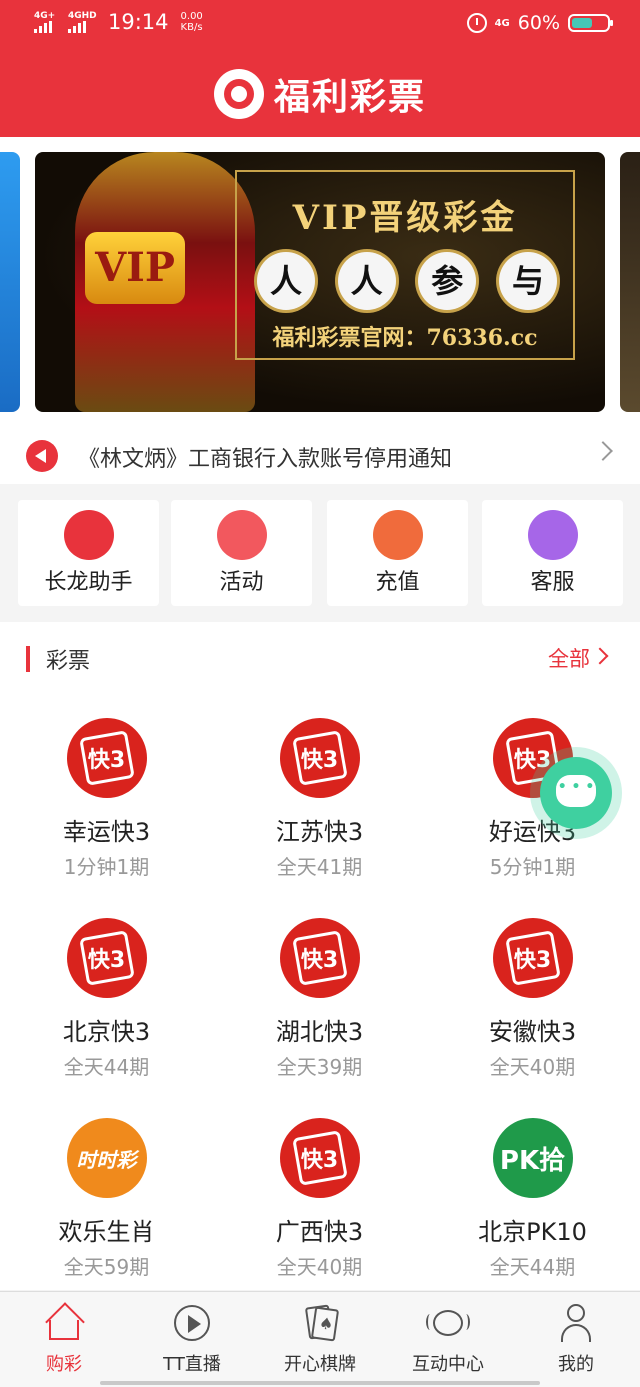  Describe the element at coordinates (448, 1323) in the screenshot. I see `chat-icon` at that location.